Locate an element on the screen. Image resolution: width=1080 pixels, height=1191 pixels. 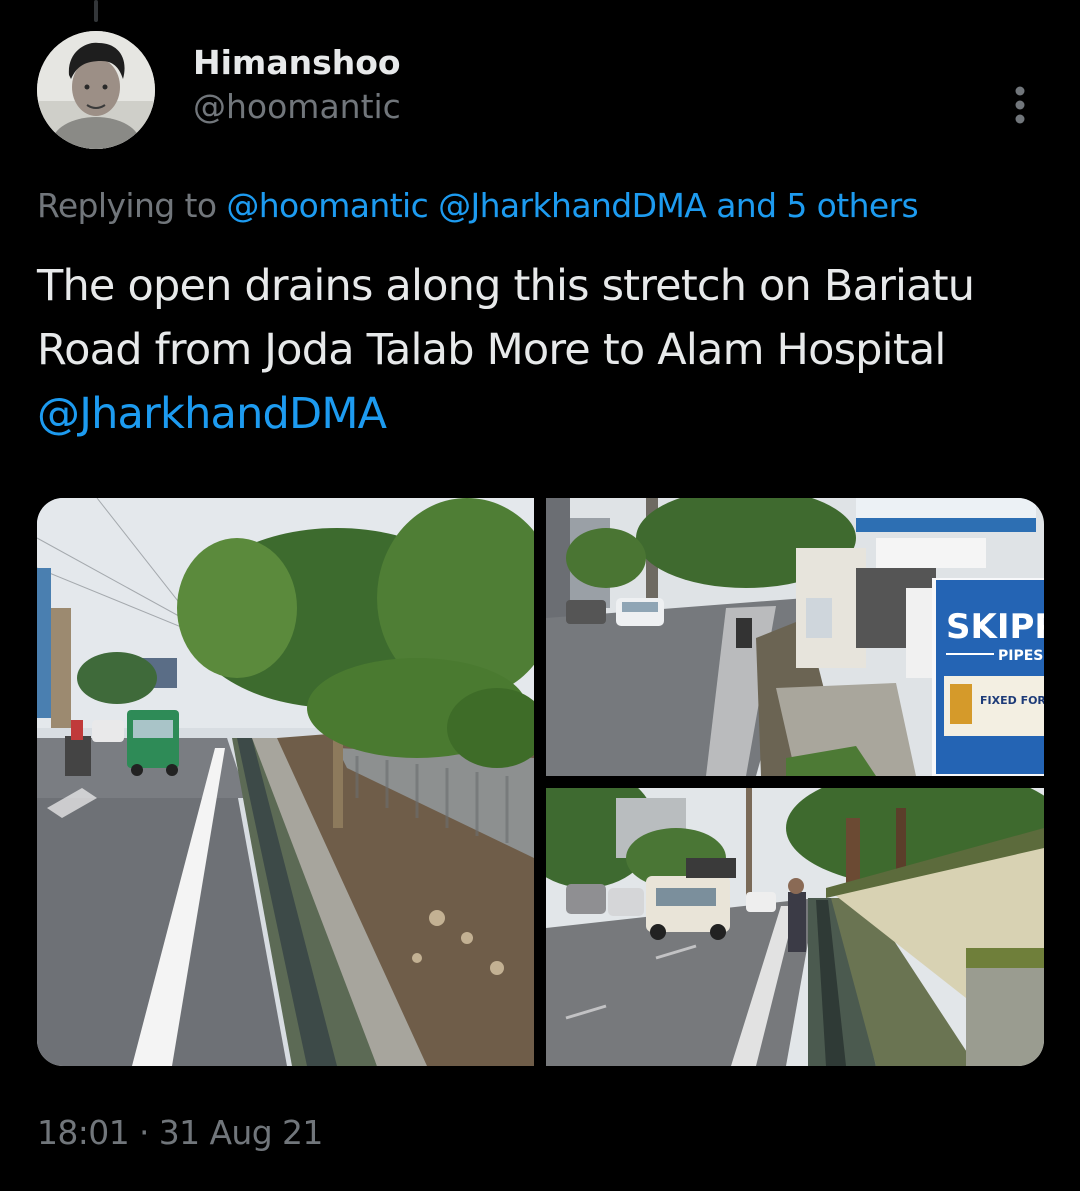
tweet-timestamp: 18:01 · 31 Aug 21 is located at coordinates (180, 1133).